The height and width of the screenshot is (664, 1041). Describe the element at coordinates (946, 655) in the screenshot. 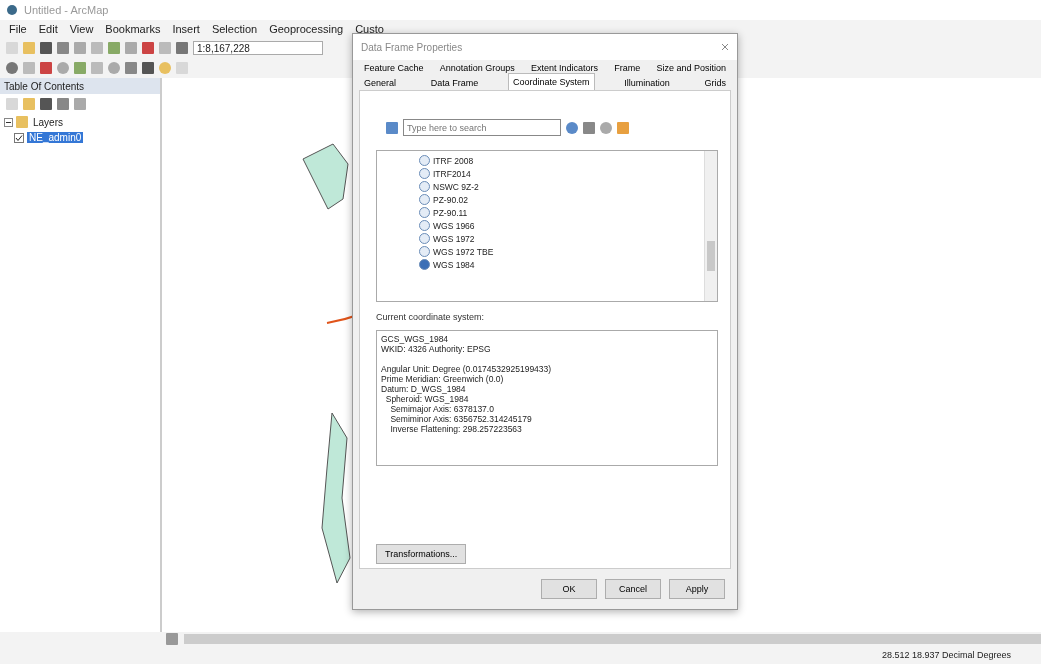

I see `coordinates-readout: 28.512 18.937 Decimal Degrees` at that location.